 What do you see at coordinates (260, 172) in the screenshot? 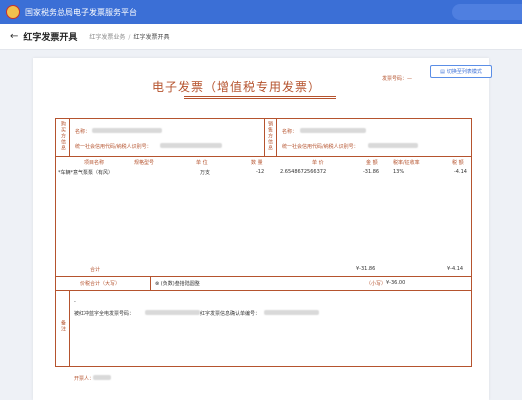
I see `item-qty: -12` at bounding box center [260, 172].